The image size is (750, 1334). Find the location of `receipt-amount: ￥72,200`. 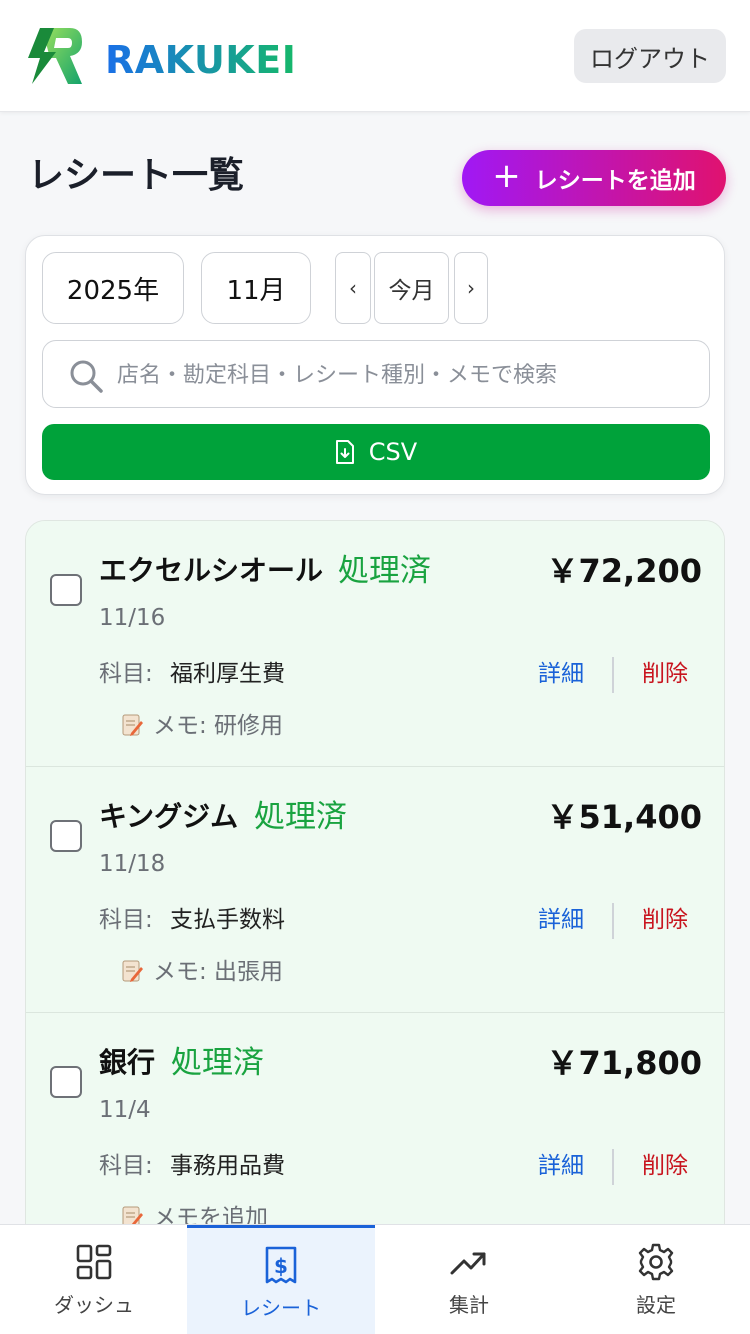

receipt-amount: ￥72,200 is located at coordinates (624, 571).